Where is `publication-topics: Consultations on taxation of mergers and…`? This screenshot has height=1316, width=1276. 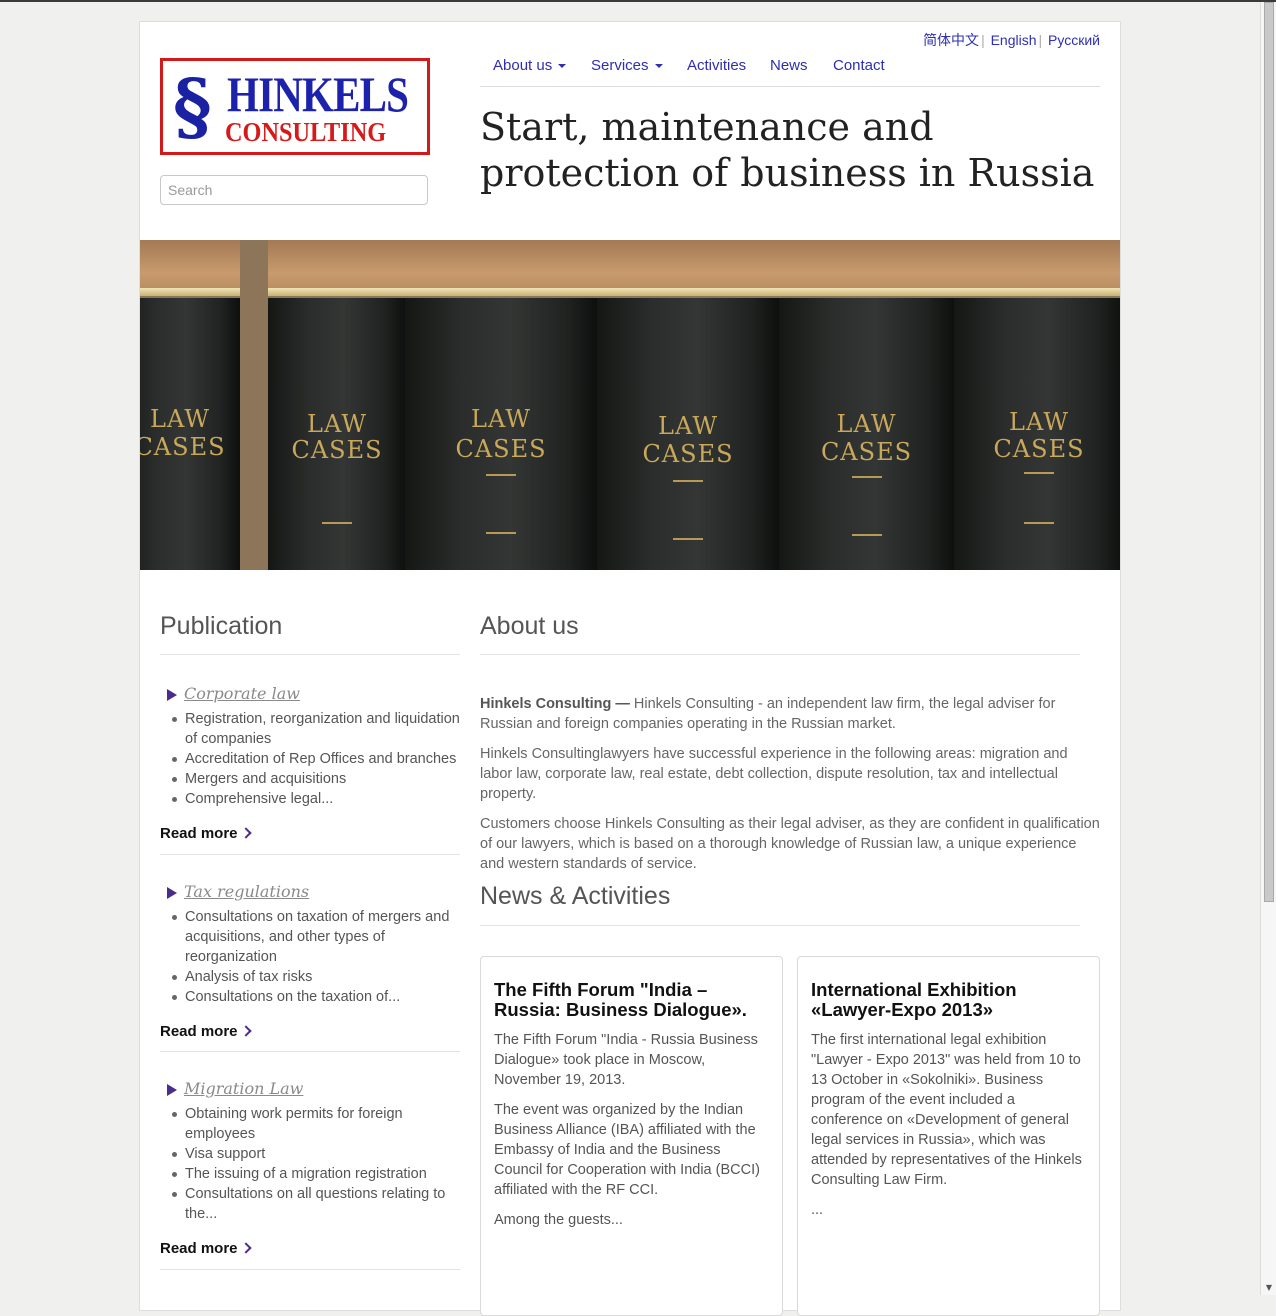 publication-topics: Consultations on taxation of mergers and… is located at coordinates (312, 957).